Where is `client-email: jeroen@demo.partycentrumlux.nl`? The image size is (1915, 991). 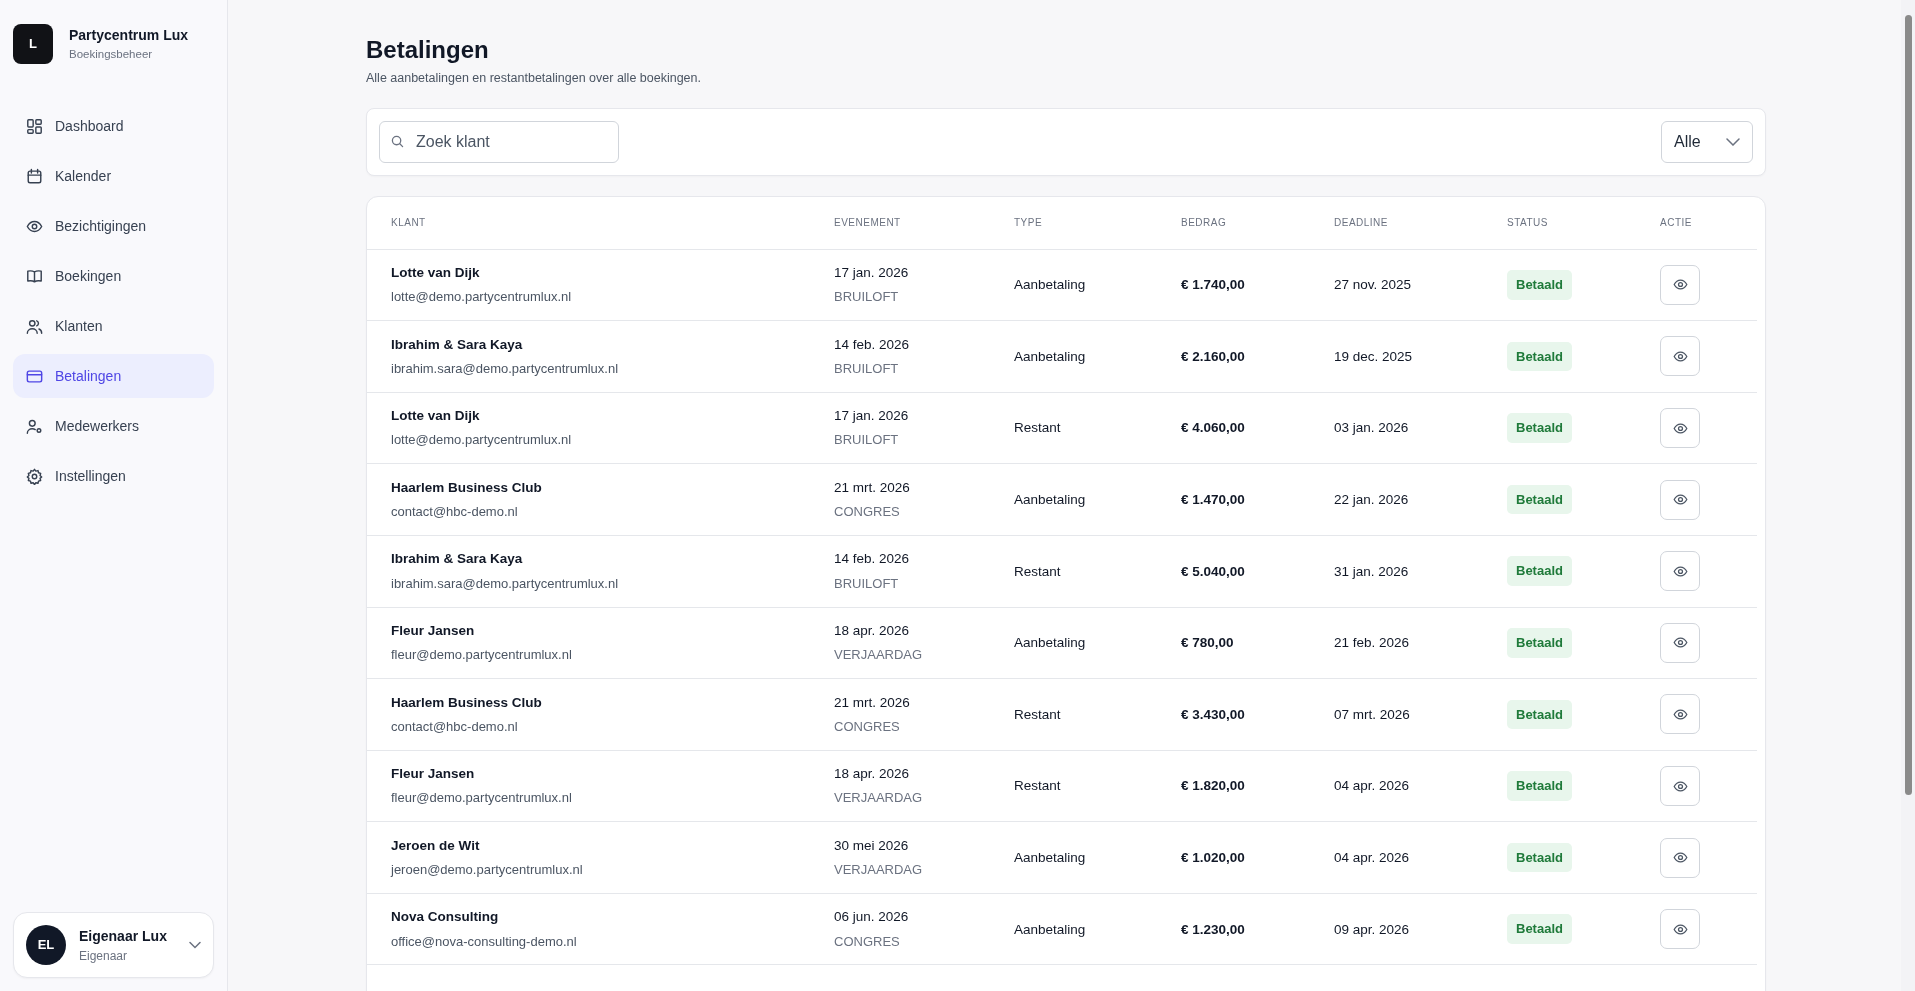
client-email: jeroen@demo.partycentrumlux.nl is located at coordinates (487, 869).